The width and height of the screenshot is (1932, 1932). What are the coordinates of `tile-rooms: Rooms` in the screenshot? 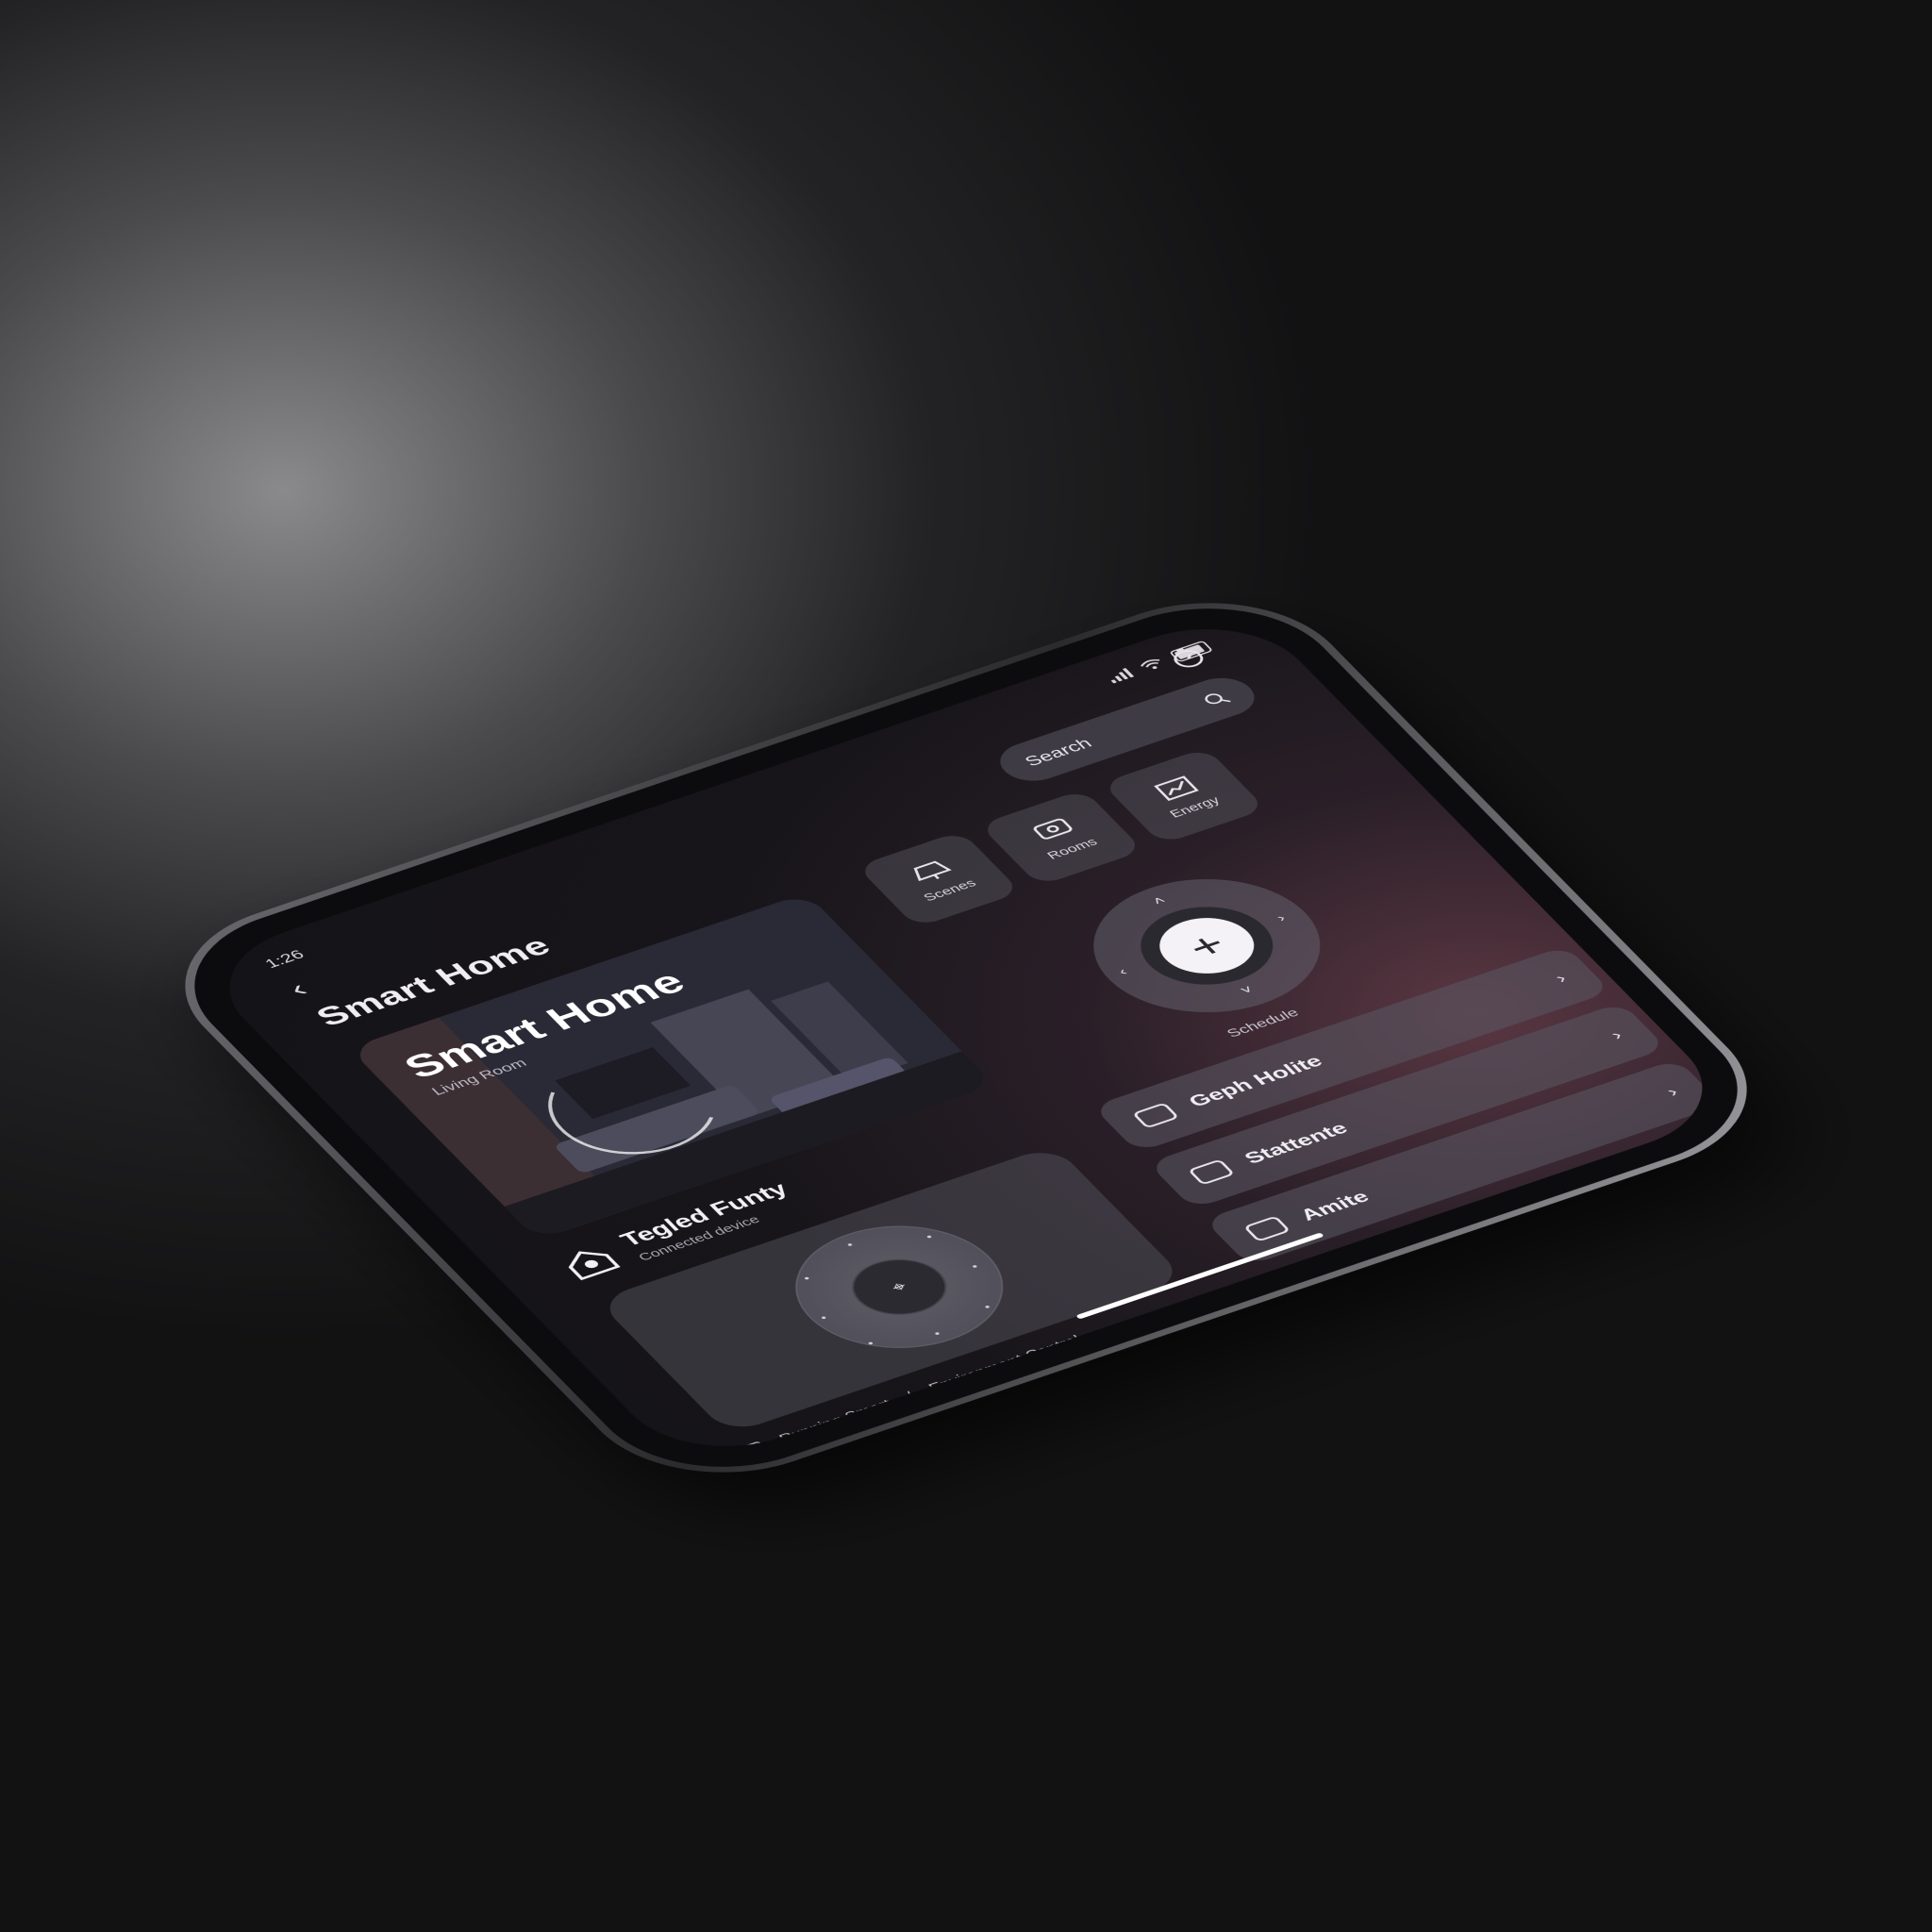 It's located at (1061, 838).